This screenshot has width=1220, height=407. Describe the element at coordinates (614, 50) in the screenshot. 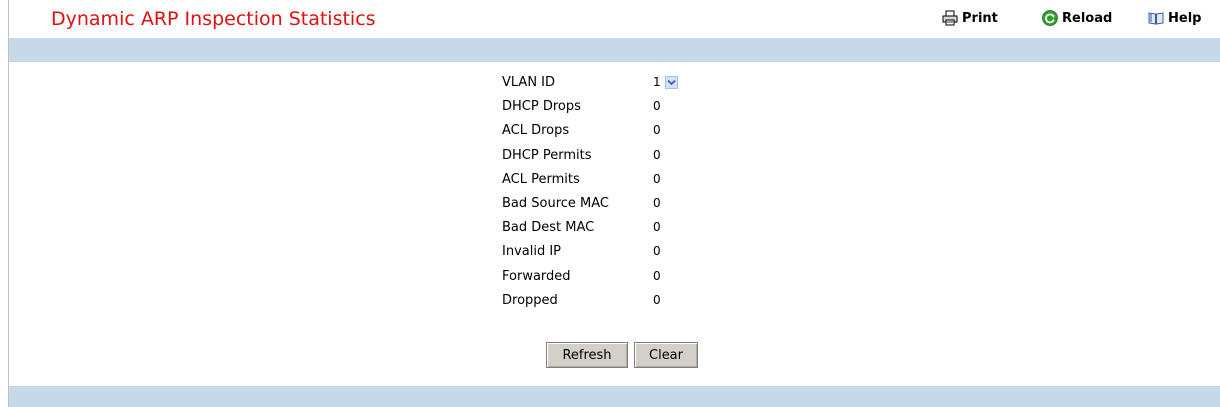

I see `header-divider-band` at that location.